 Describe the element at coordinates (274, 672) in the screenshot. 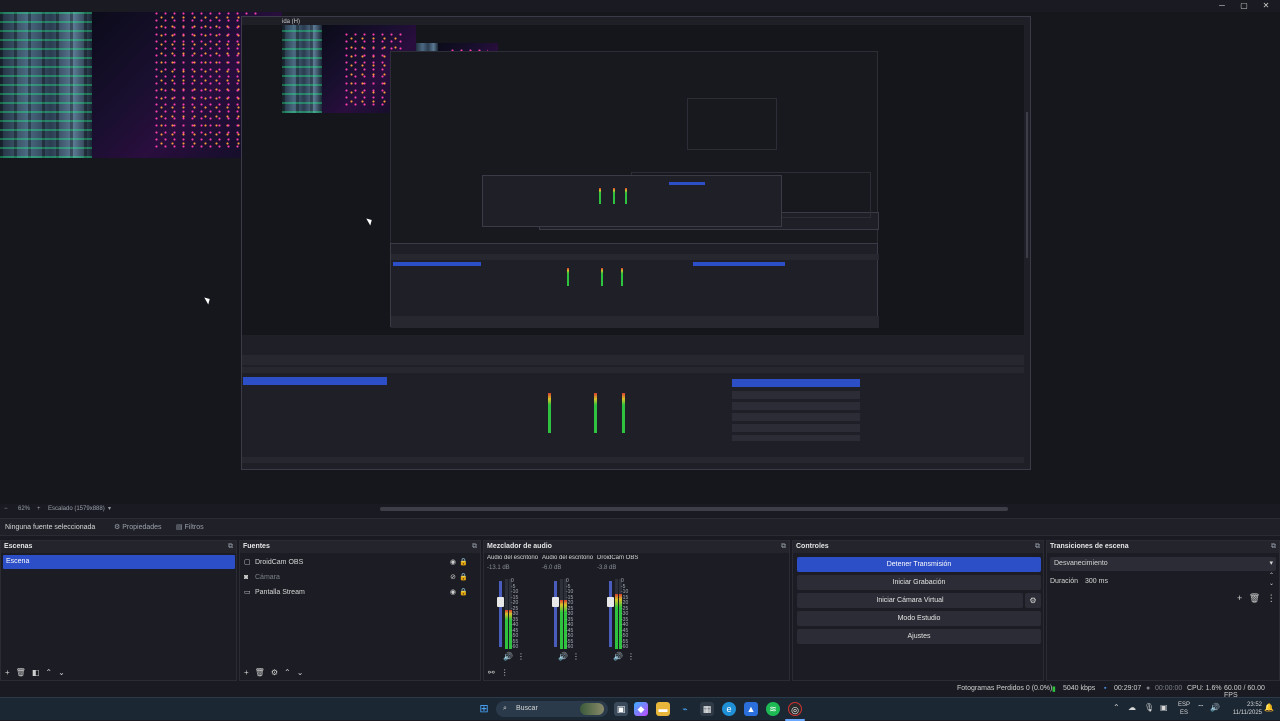

I see `gear-icon: ⚙` at that location.